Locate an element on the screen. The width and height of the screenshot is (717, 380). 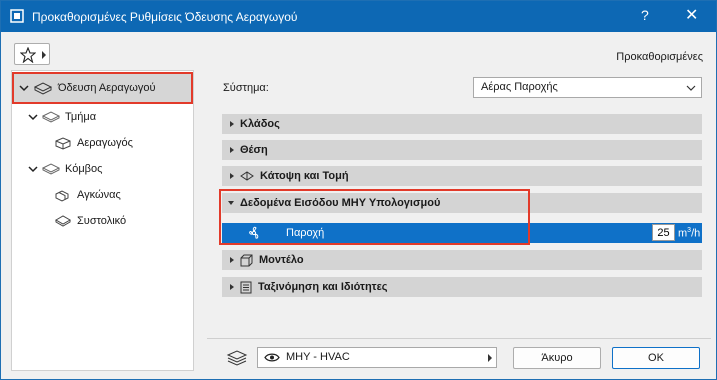
section-label: Κάτοψη και Τομή is located at coordinates (304, 176).